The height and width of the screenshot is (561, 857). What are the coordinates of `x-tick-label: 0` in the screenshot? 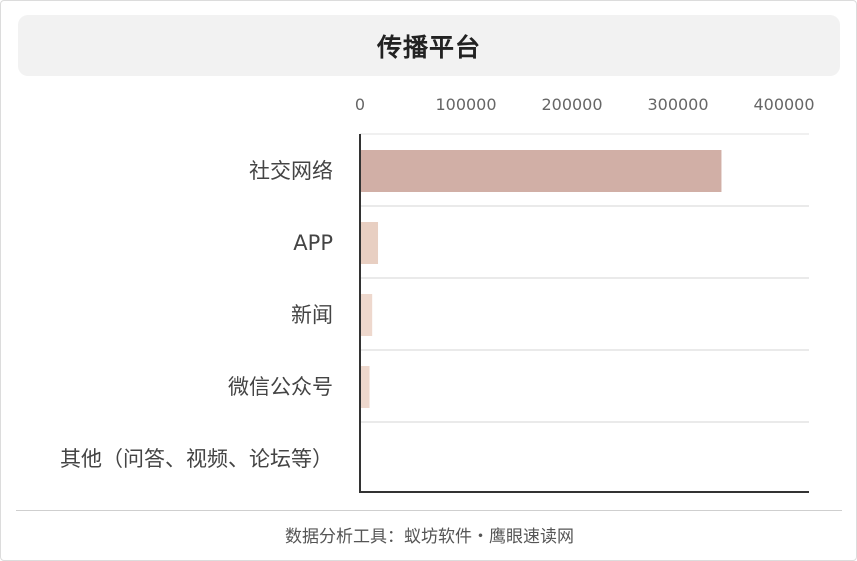 It's located at (360, 104).